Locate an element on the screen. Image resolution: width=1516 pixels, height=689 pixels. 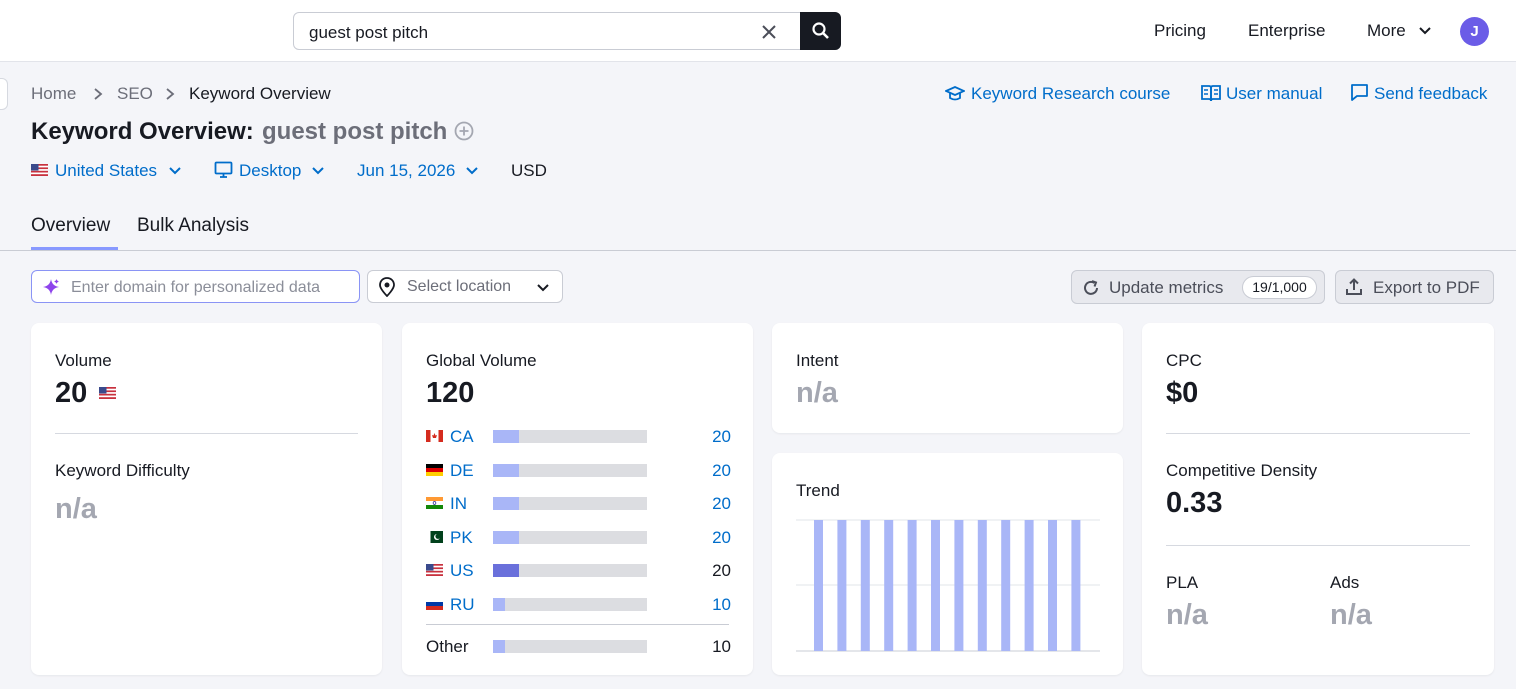
country-row-other: 10 is located at coordinates (578, 646).